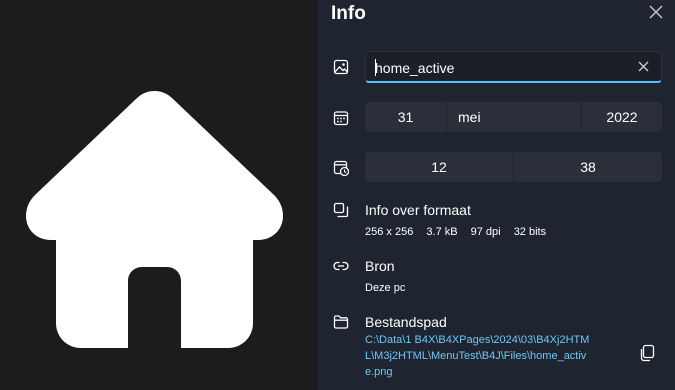 This screenshot has height=390, width=675. I want to click on hour-selector: 12, so click(439, 167).